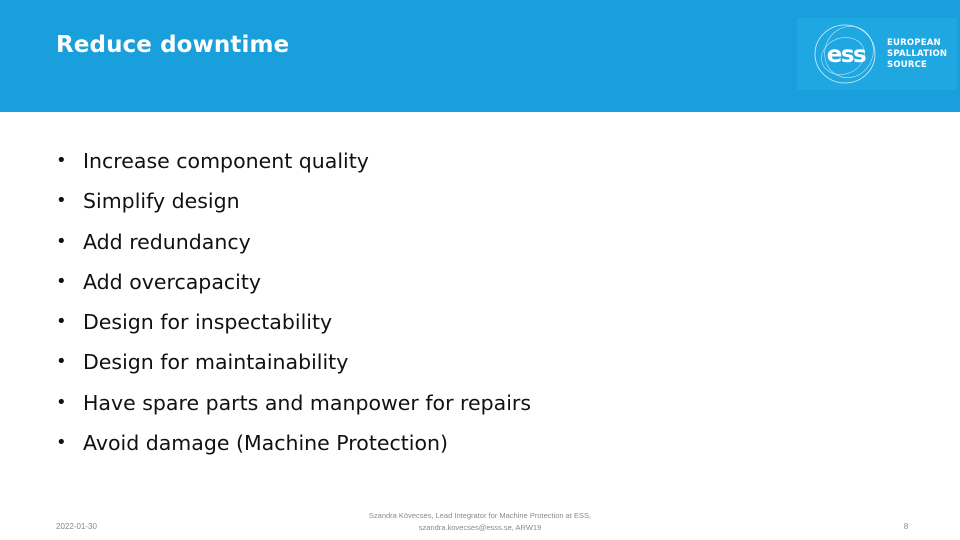 Image resolution: width=960 pixels, height=540 pixels. I want to click on bullet-text: Design for maintainability, so click(216, 362).